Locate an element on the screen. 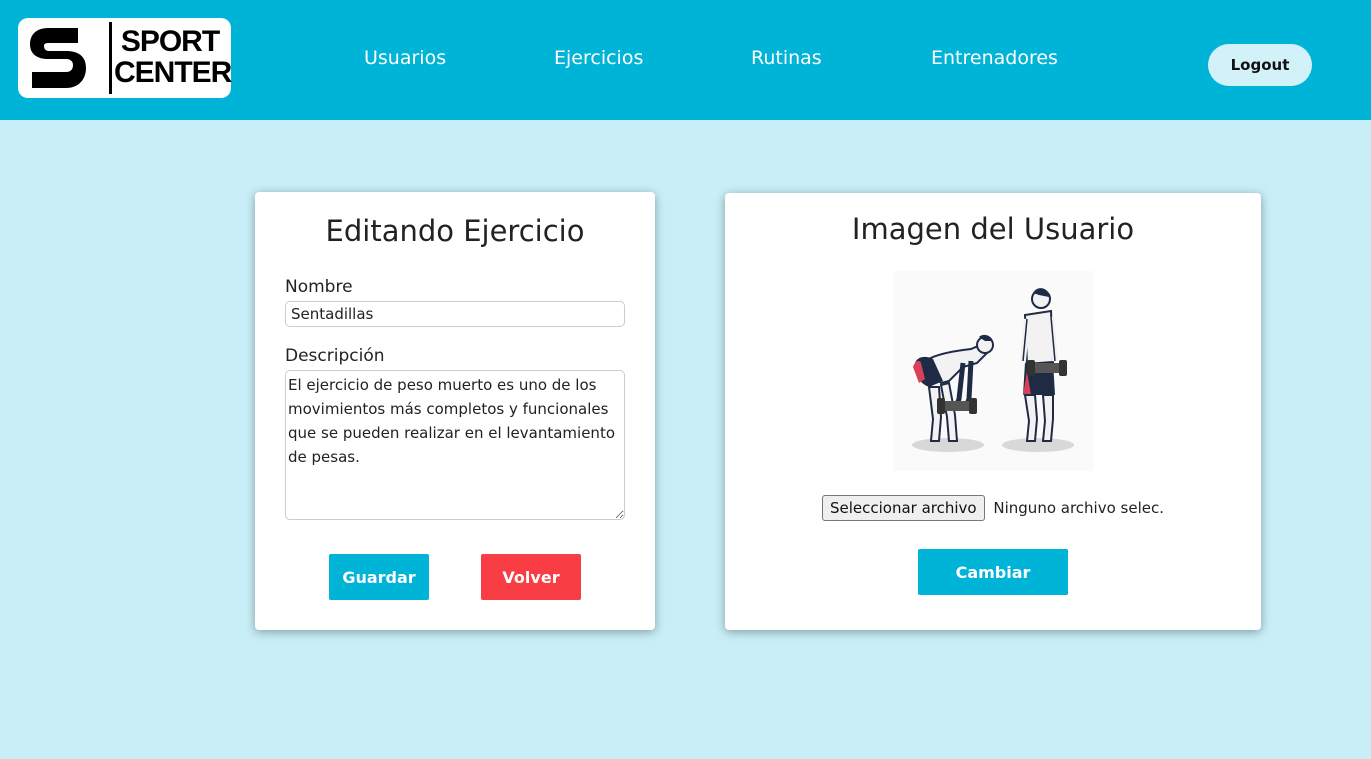 The width and height of the screenshot is (1371, 759). logo-divider is located at coordinates (110, 58).